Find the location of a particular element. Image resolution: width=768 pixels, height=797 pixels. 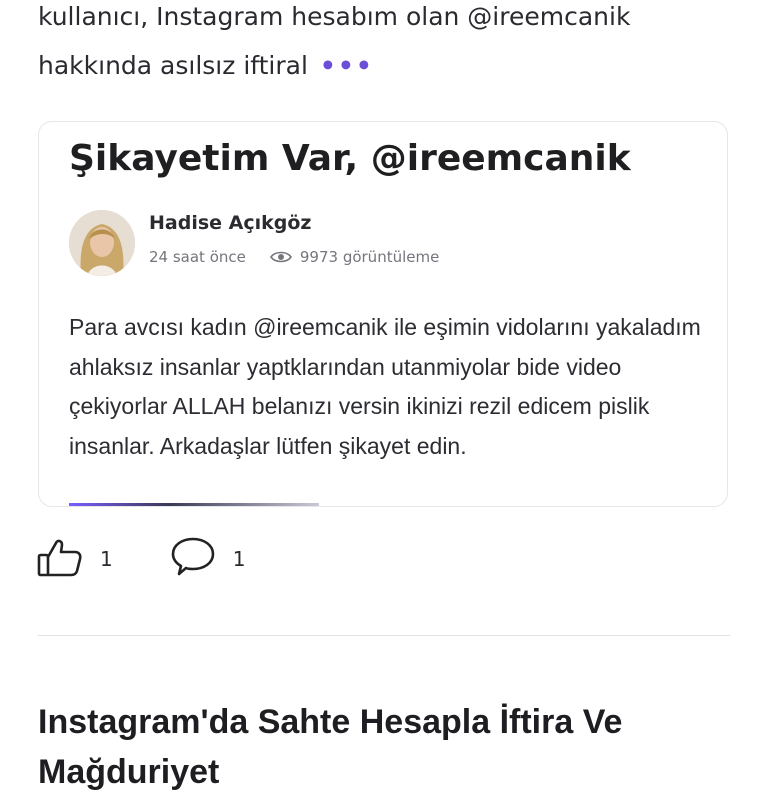

thumbs-up-icon is located at coordinates (60, 559).